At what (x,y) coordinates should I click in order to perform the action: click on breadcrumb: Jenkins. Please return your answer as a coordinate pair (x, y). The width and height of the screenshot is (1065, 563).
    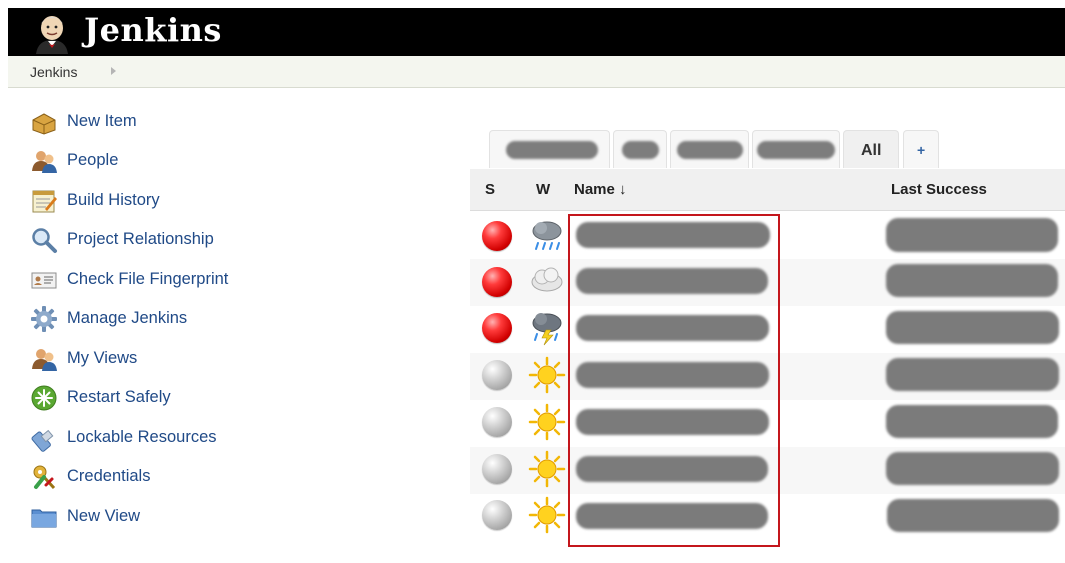
    Looking at the image, I should click on (536, 72).